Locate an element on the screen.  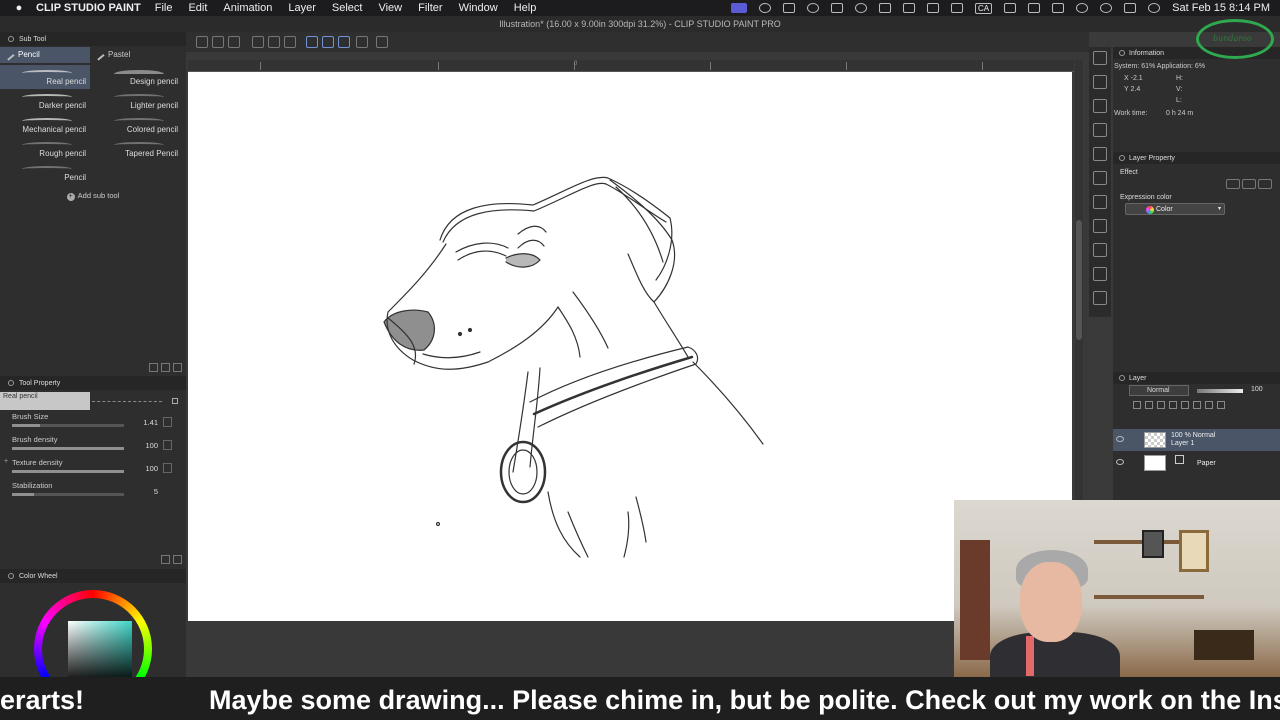
brush-density-slider is located at coordinates (68, 448).